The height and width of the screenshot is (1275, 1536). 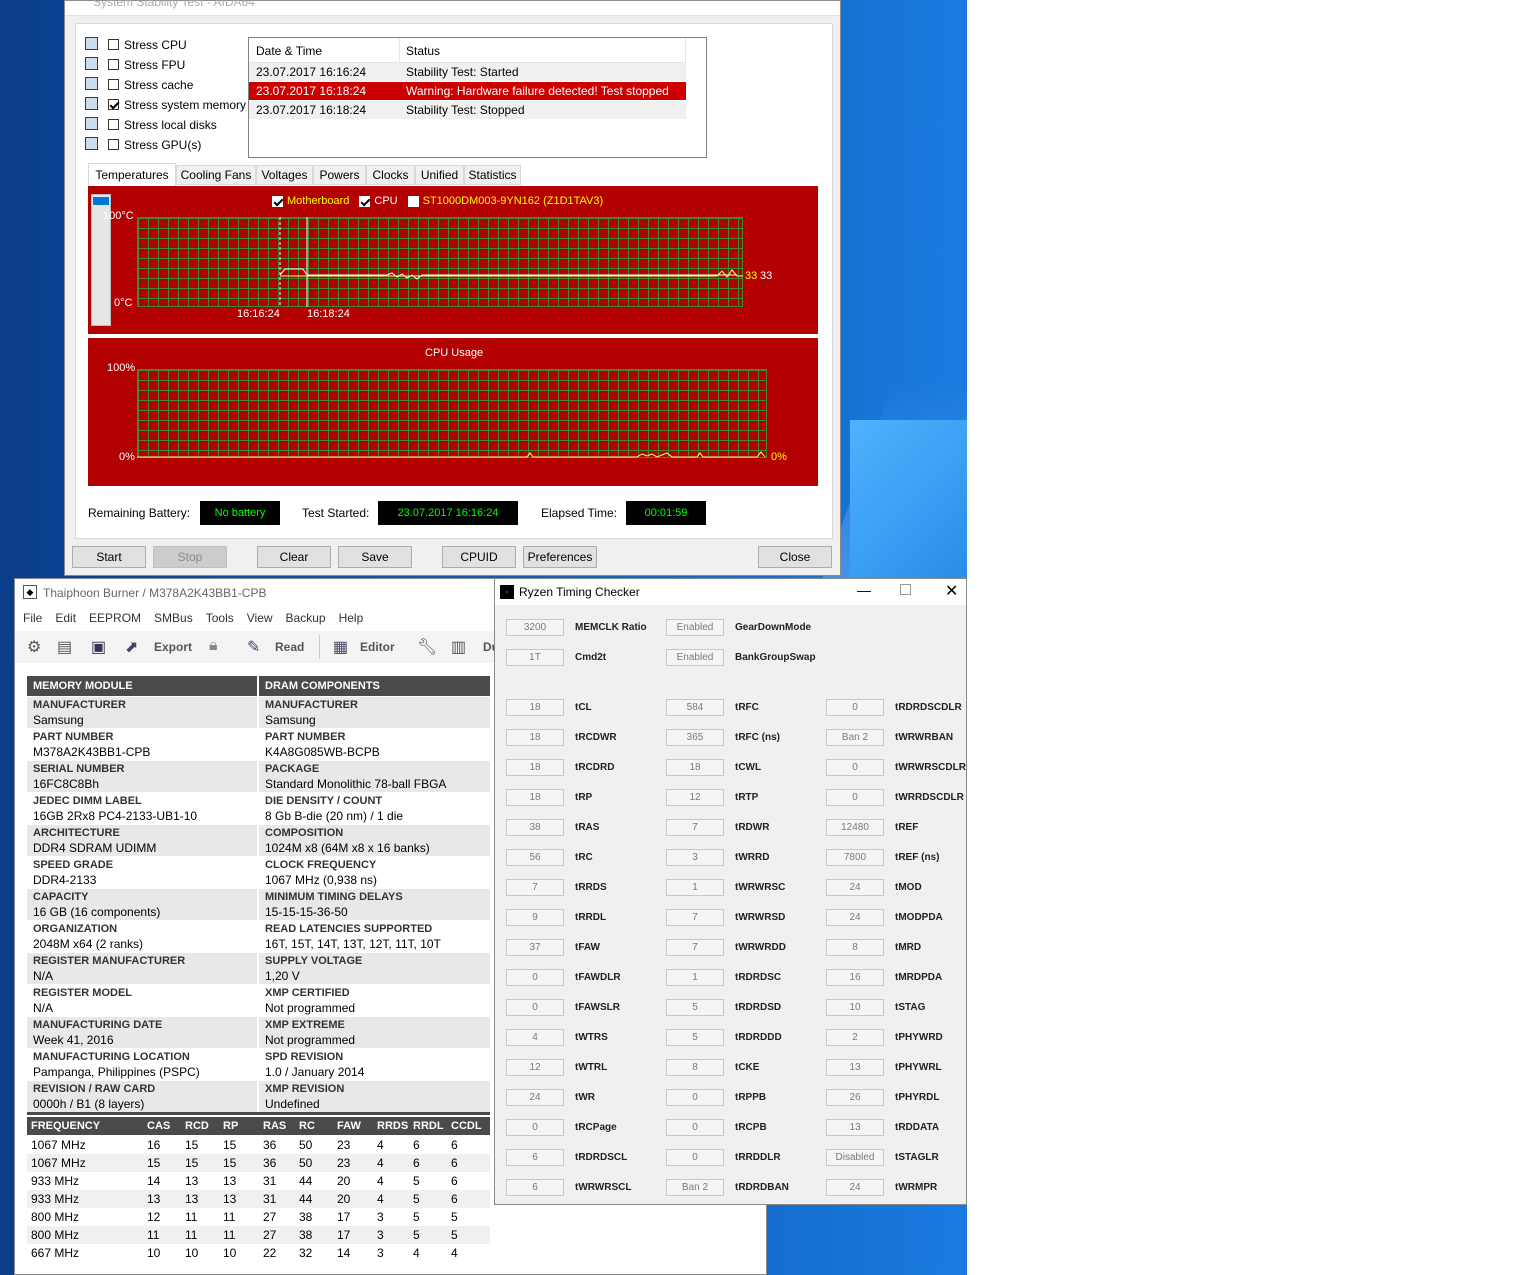 I want to click on frequency-cell: 4, so click(x=380, y=1163).